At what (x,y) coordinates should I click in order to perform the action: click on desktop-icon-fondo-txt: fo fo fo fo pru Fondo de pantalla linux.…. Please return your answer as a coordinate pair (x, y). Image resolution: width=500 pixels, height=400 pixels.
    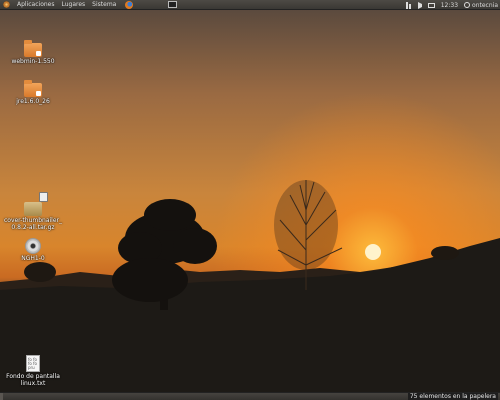
    Looking at the image, I should click on (33, 371).